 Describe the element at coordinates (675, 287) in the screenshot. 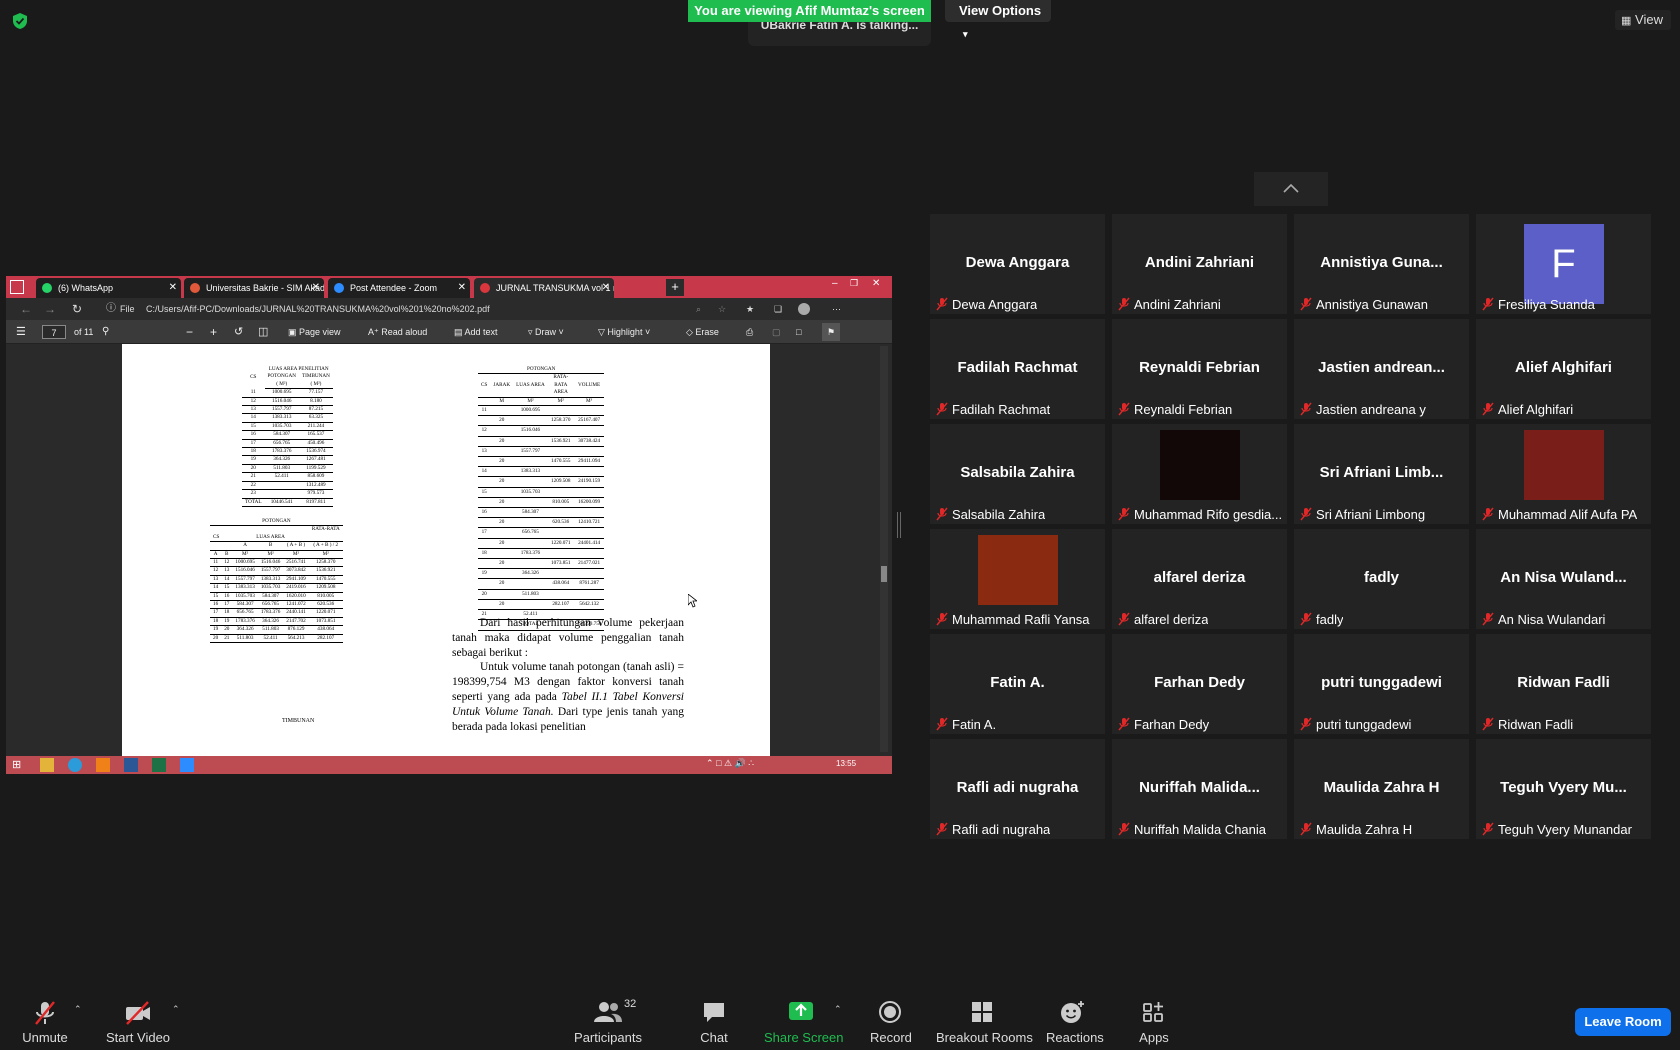

I see `new-tab-button: +` at that location.